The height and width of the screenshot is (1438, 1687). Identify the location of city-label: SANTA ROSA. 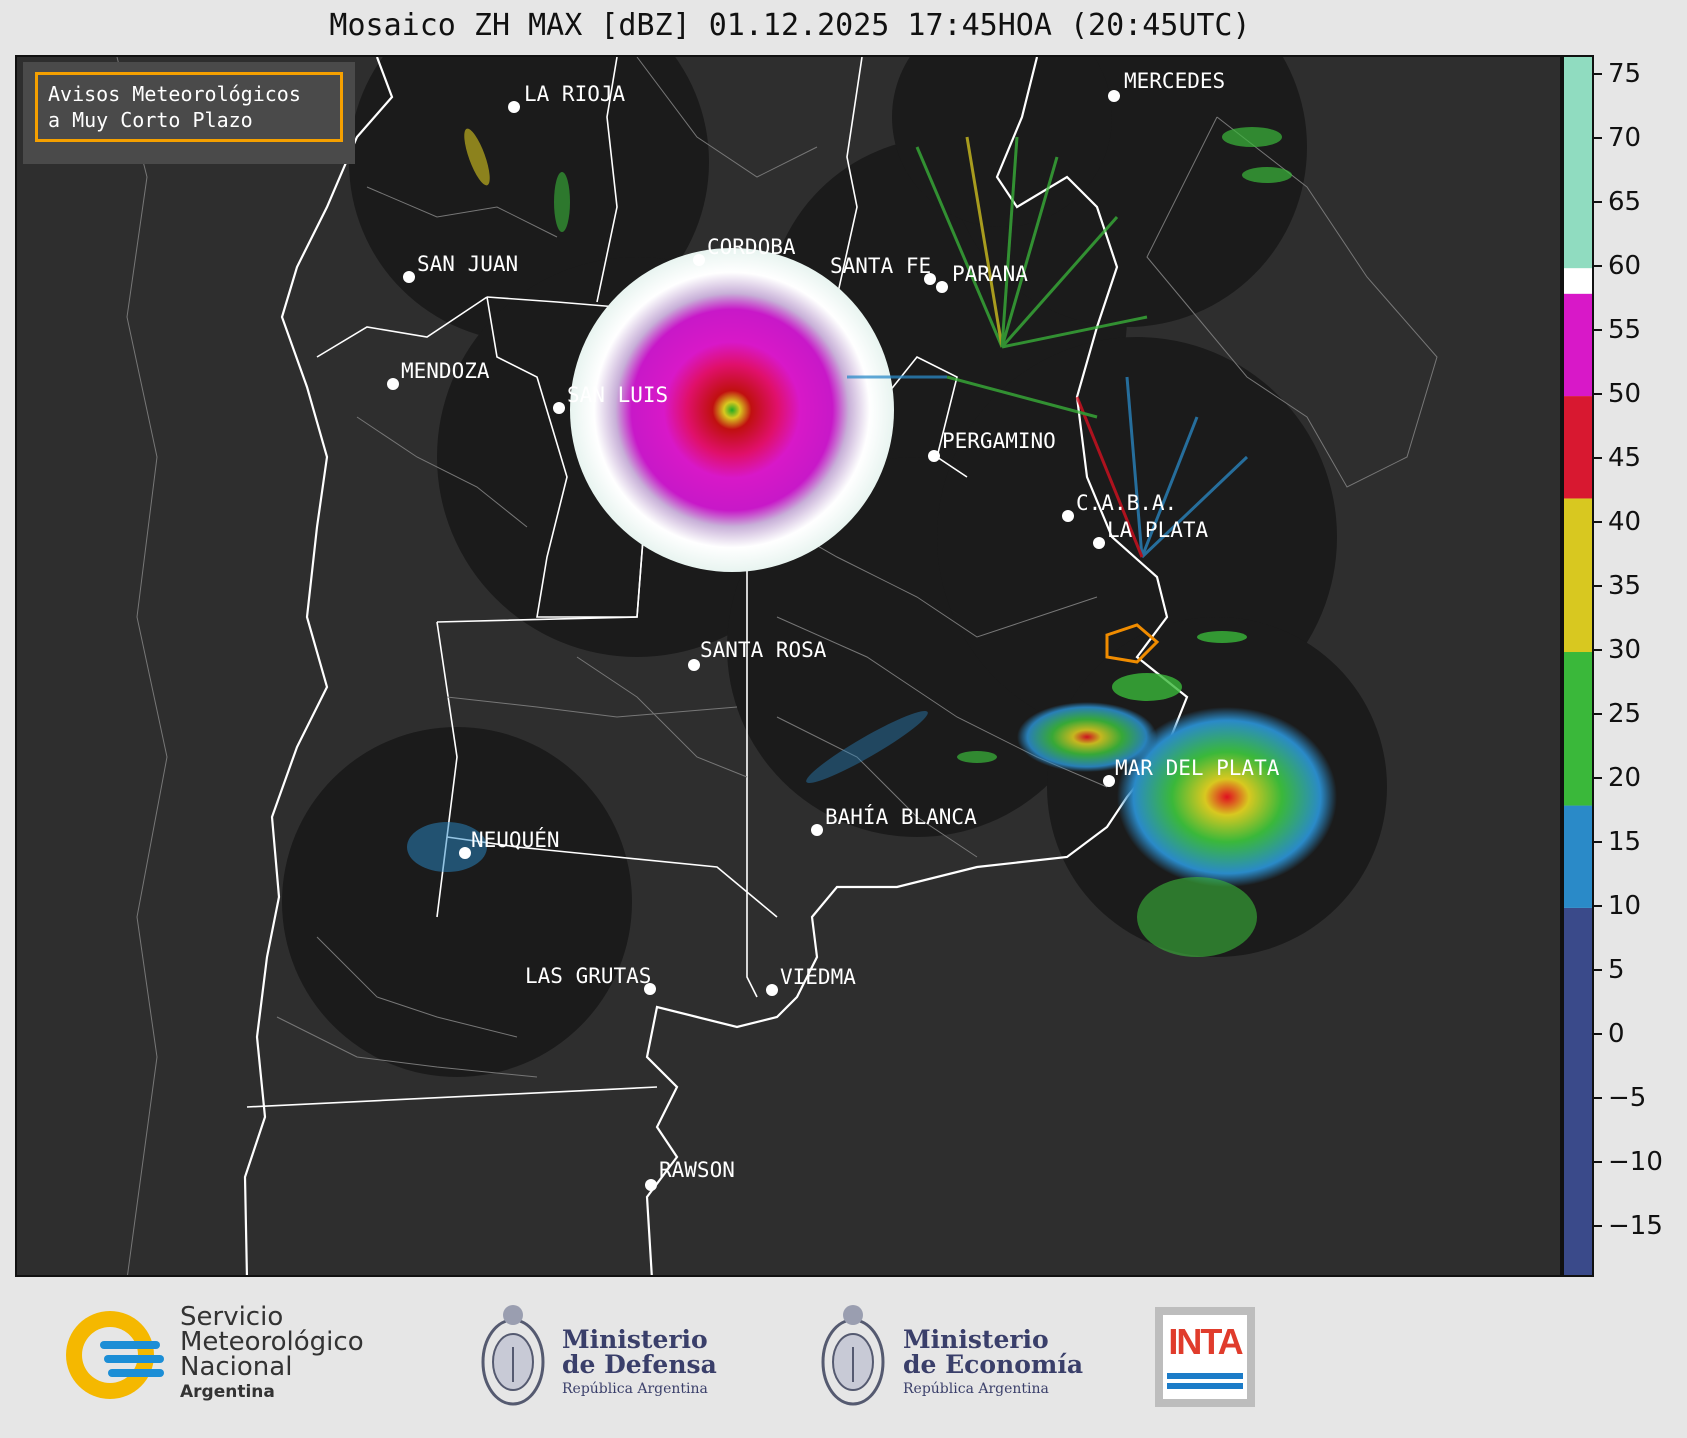
(763, 650).